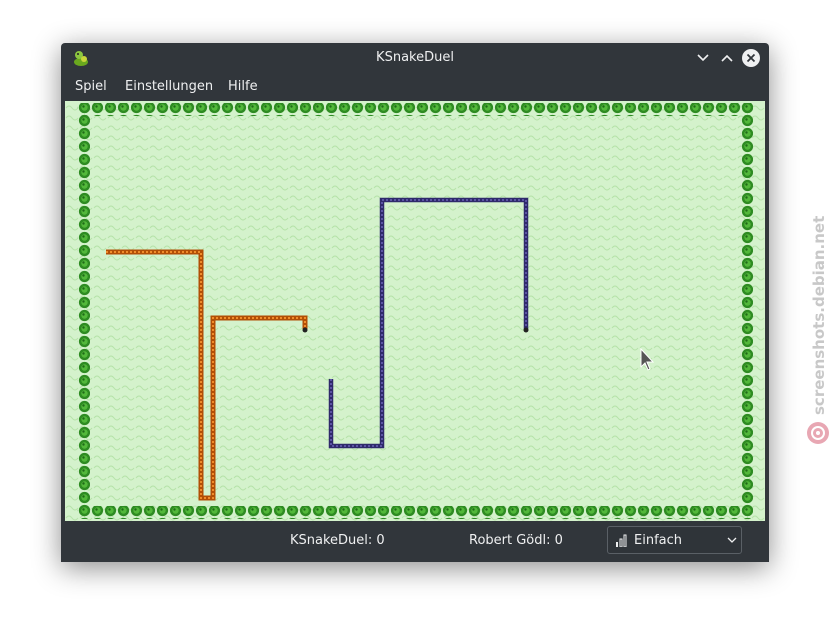 The width and height of the screenshot is (830, 642). I want to click on player-score: Robert Gödl: 0, so click(516, 540).